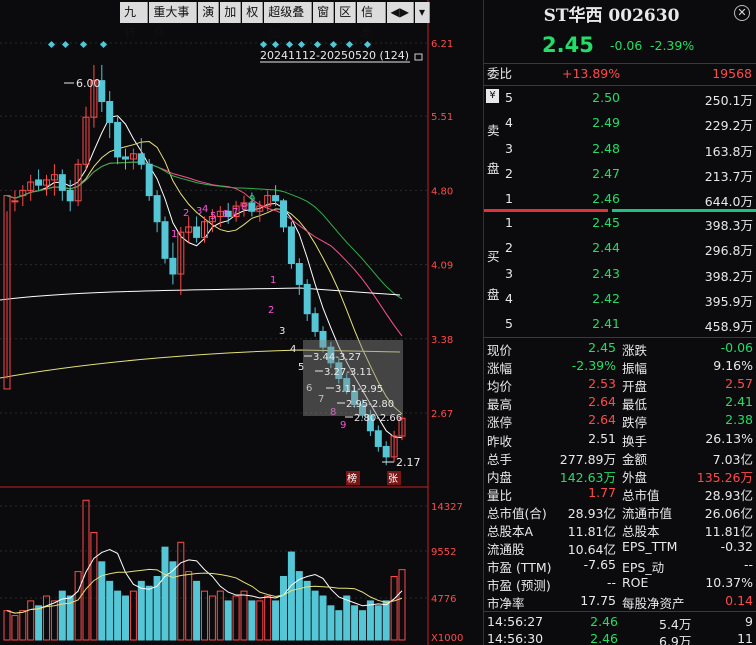 This screenshot has width=756, height=645. Describe the element at coordinates (606, 273) in the screenshot. I see `bid-price: 2.43` at that location.